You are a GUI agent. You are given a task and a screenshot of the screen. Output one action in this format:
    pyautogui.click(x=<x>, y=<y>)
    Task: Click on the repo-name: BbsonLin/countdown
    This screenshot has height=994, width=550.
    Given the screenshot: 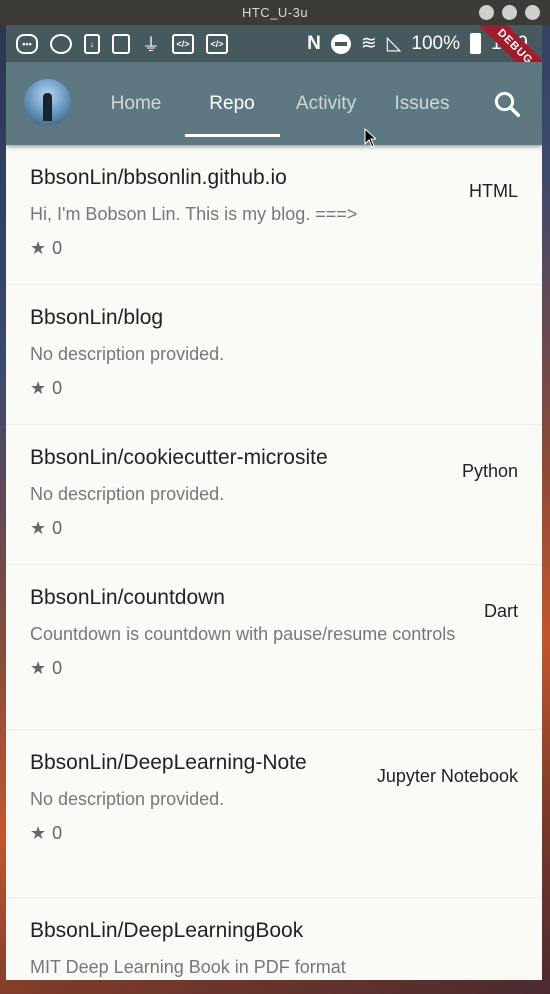 What is the action you would take?
    pyautogui.click(x=127, y=597)
    